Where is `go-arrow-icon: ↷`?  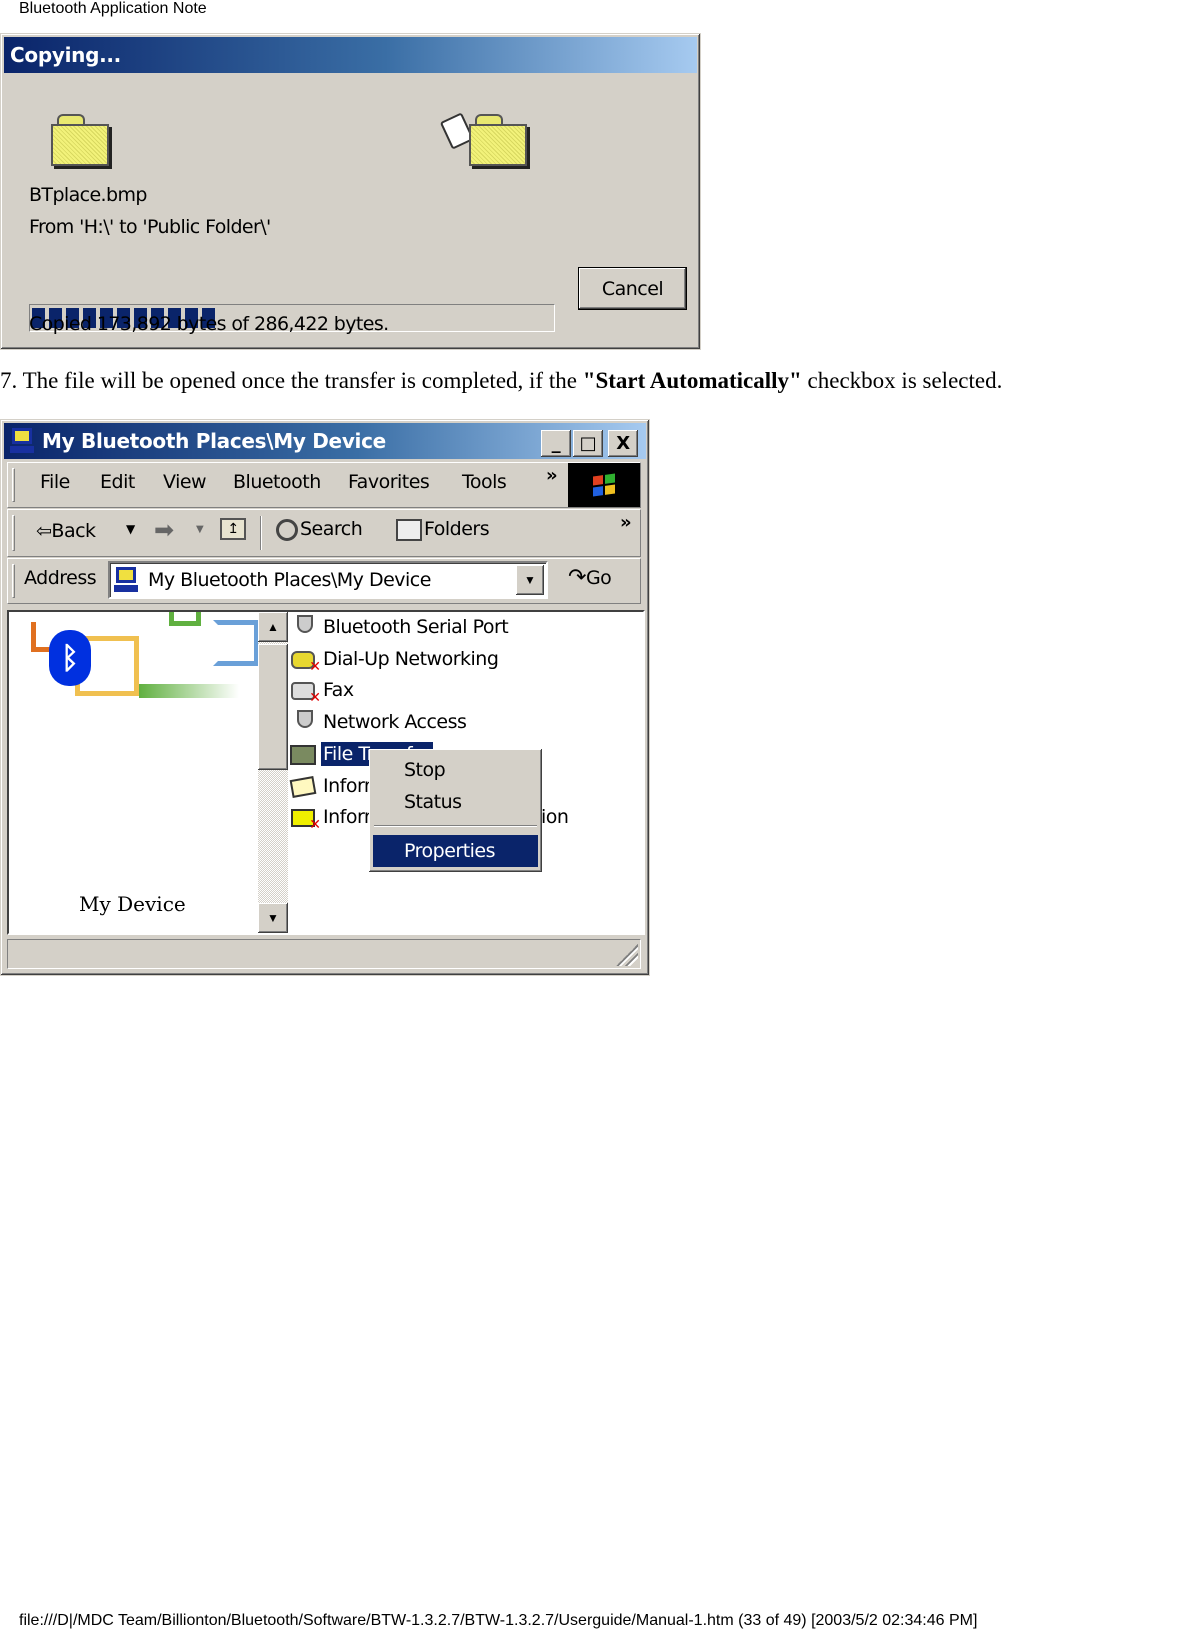
go-arrow-icon: ↷ is located at coordinates (577, 577).